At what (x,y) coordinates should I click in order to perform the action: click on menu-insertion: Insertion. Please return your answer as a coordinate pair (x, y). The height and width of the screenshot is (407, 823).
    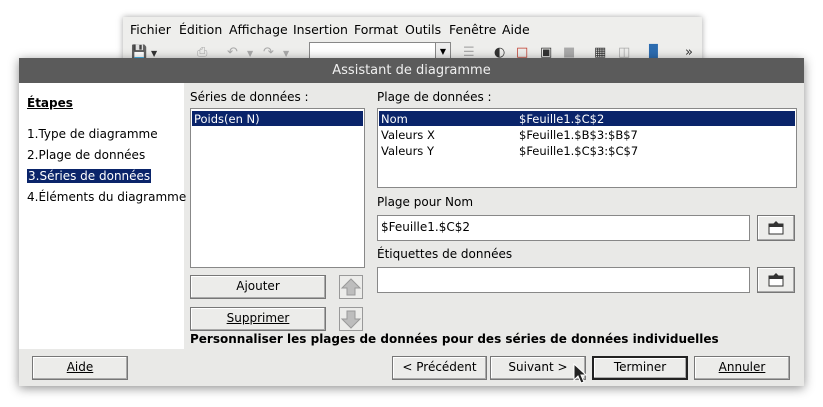
    Looking at the image, I should click on (320, 29).